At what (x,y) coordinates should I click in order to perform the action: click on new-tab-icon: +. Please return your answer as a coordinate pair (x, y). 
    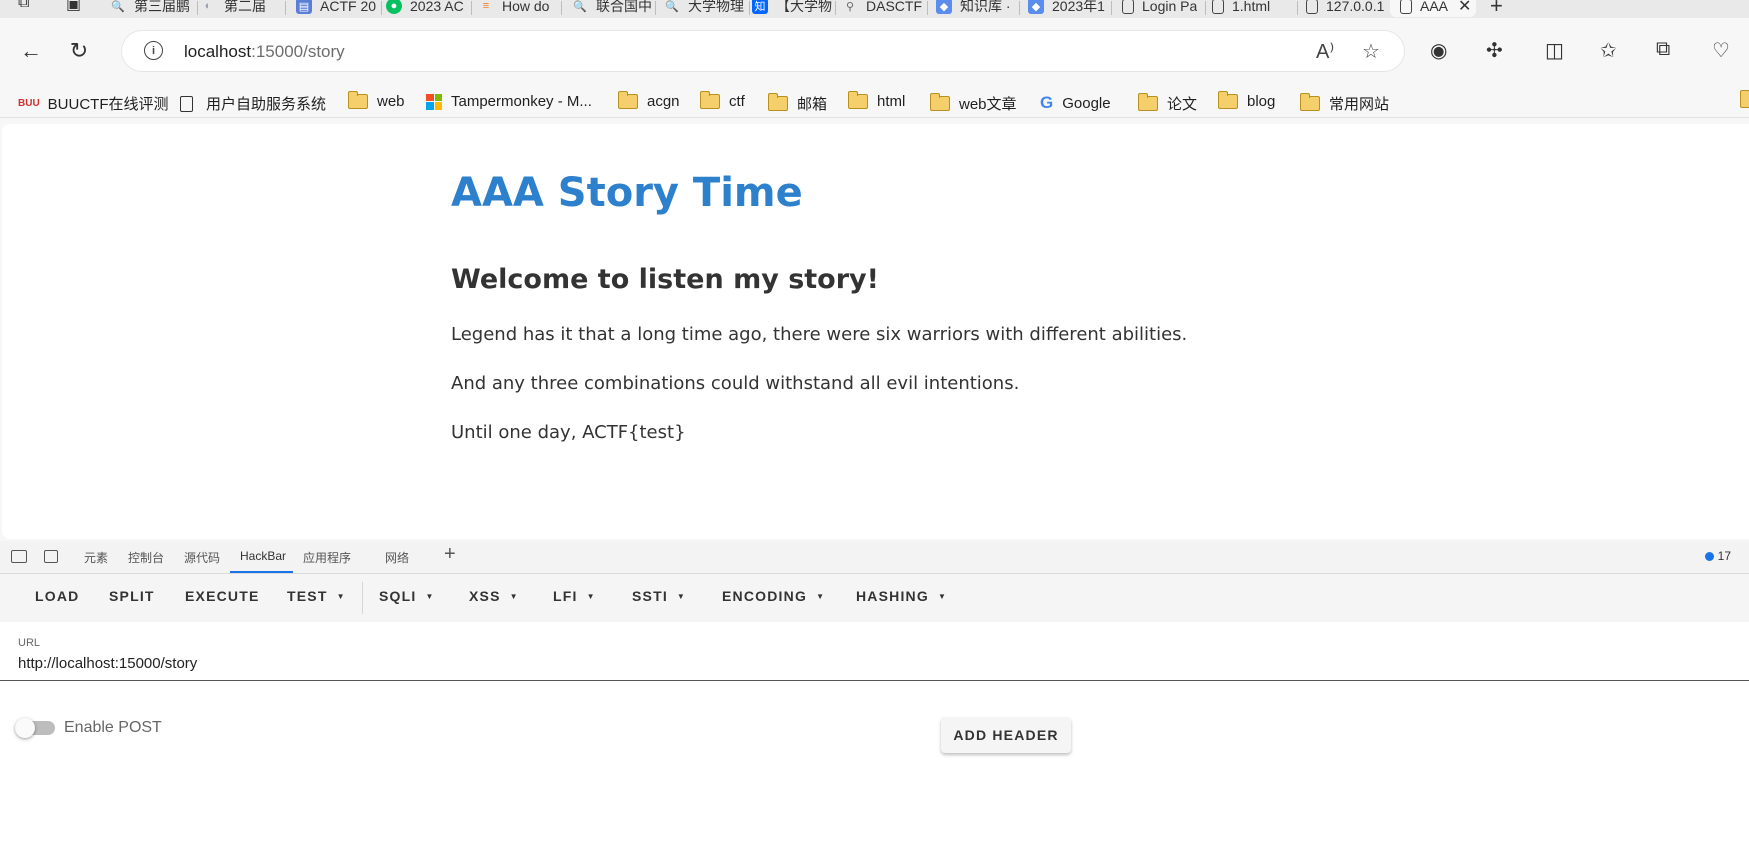
    Looking at the image, I should click on (1496, 9).